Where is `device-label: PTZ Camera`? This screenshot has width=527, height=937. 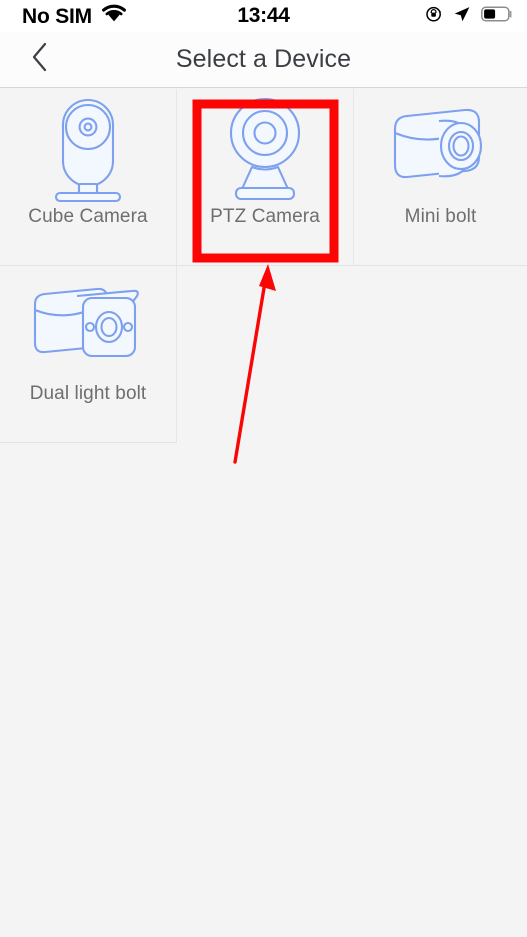 device-label: PTZ Camera is located at coordinates (265, 216).